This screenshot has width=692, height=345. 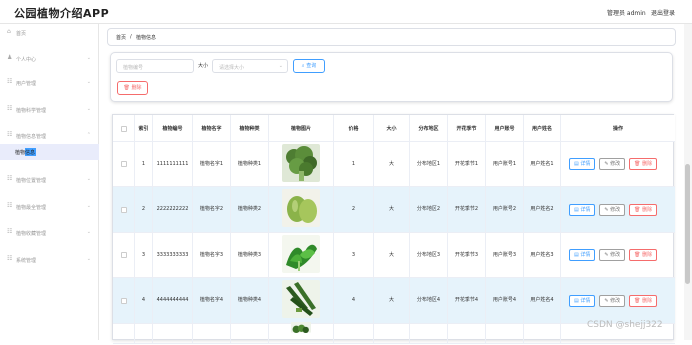 I want to click on sidebar-item-plant-best: ☷ 植物最全管理 ⌄, so click(x=49, y=207).